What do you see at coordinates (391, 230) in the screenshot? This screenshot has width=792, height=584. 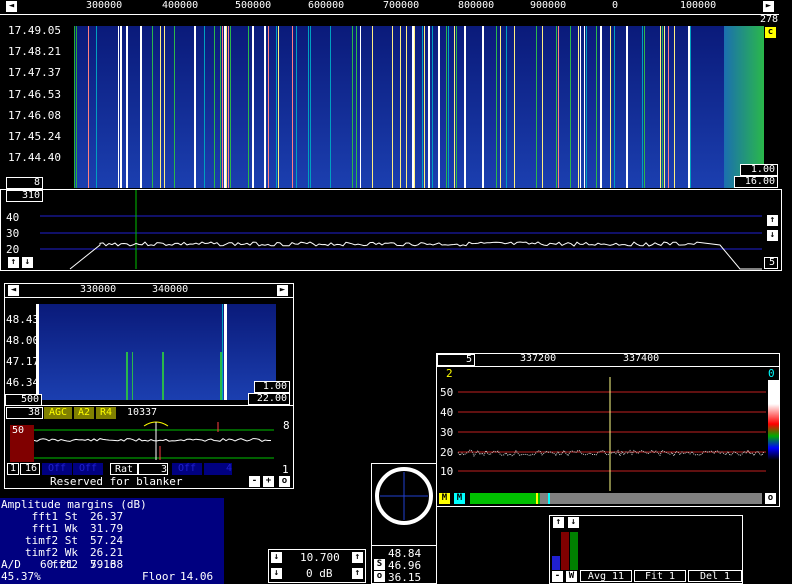 I see `main-spectrum-graph` at bounding box center [391, 230].